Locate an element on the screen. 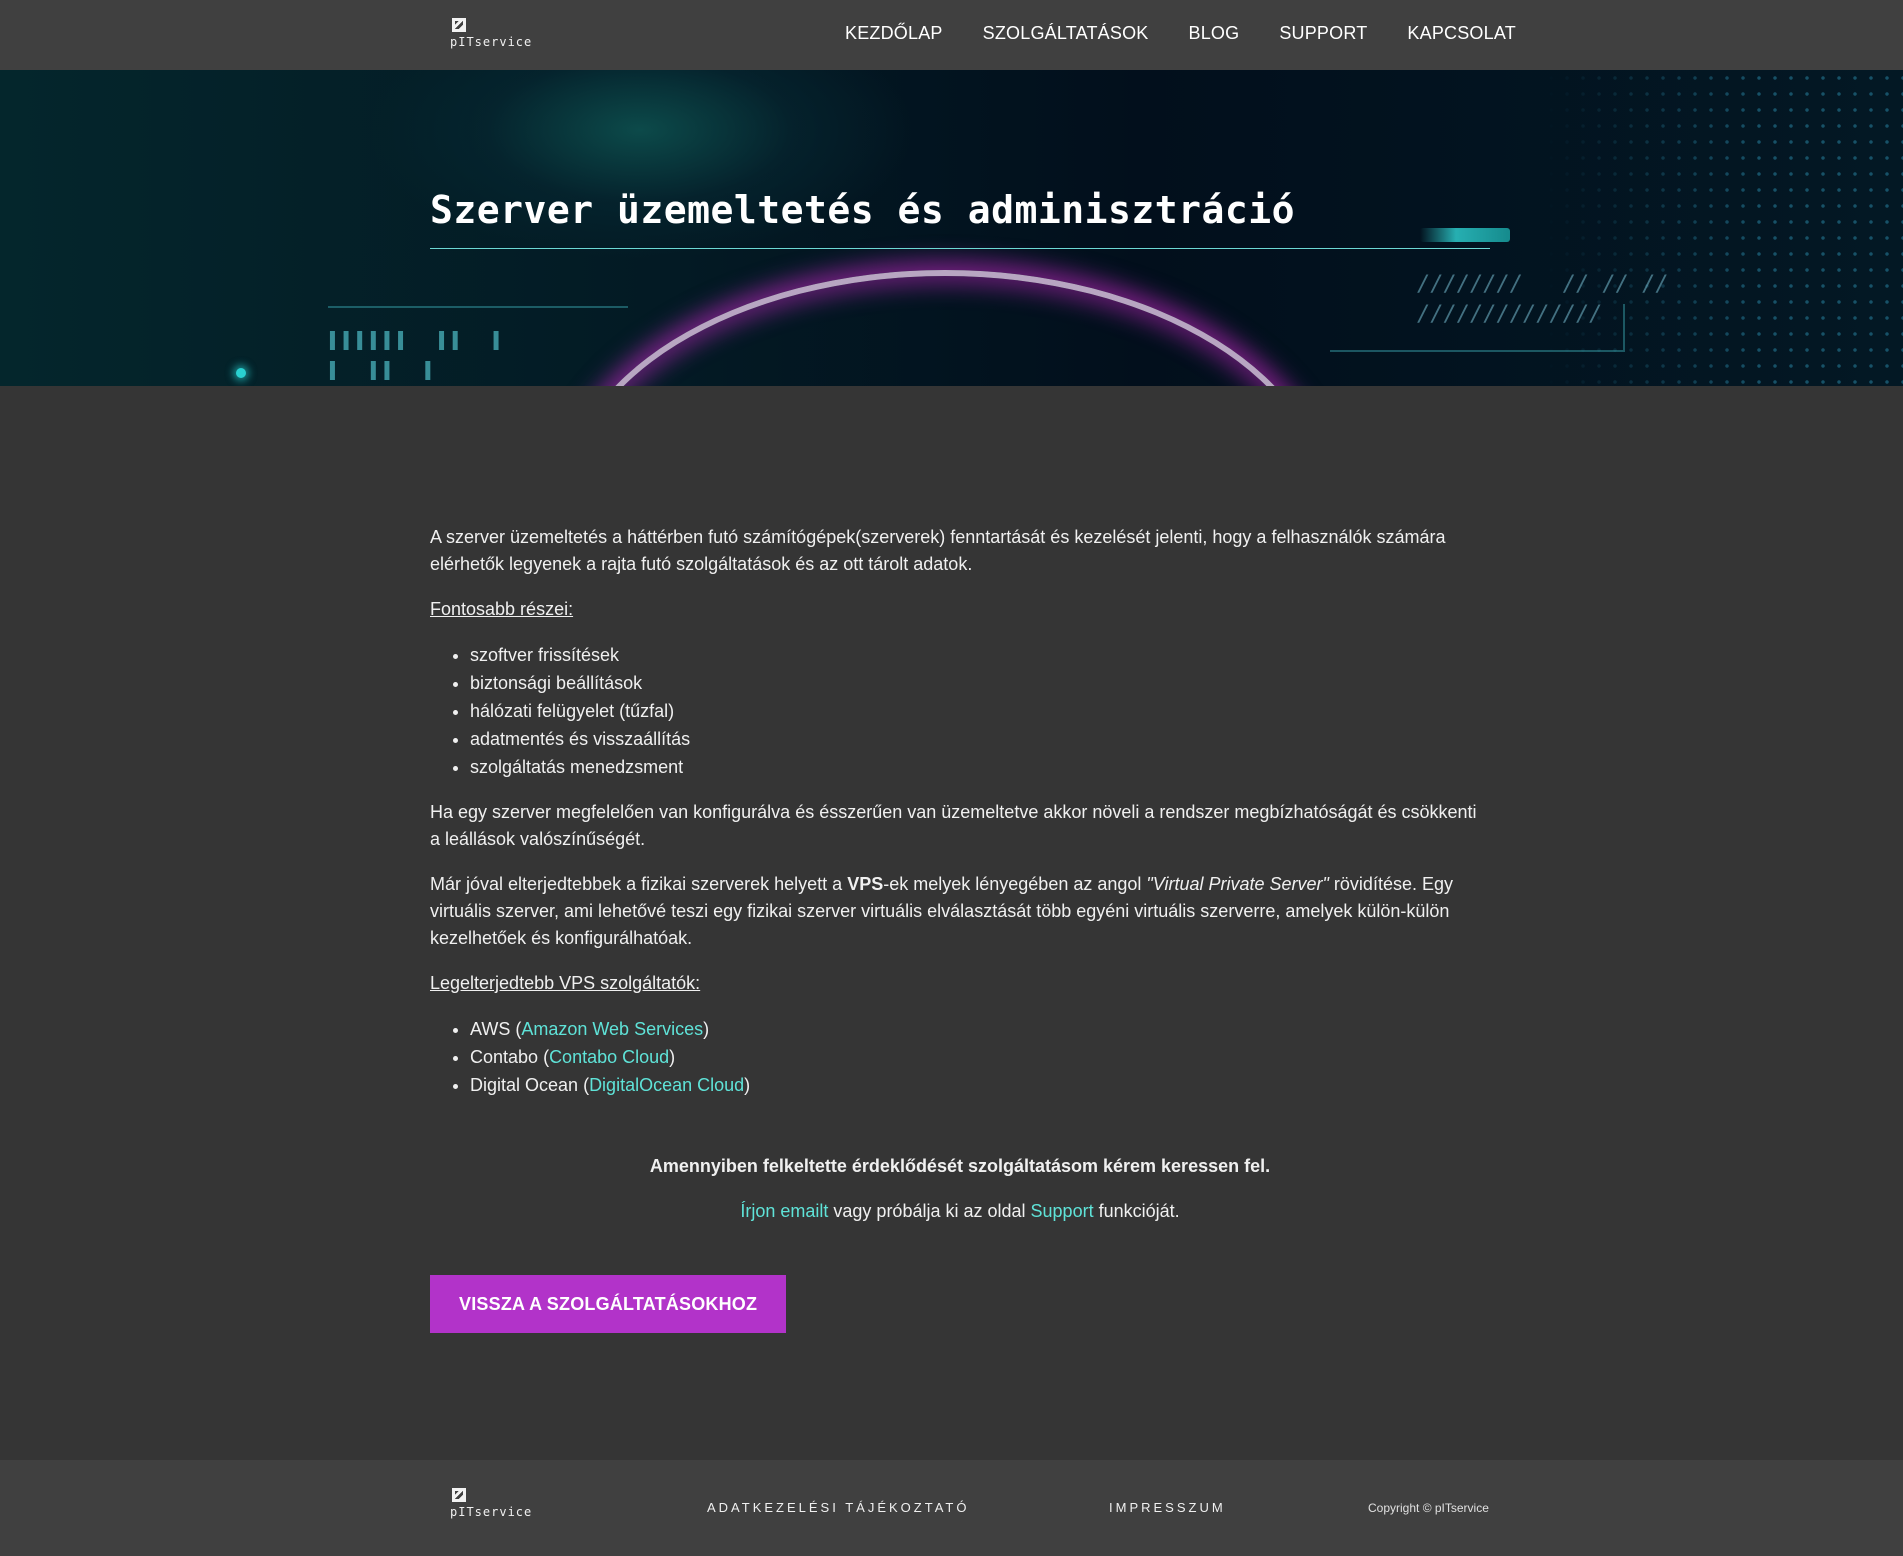  provider-name: AWS is located at coordinates (490, 1029).